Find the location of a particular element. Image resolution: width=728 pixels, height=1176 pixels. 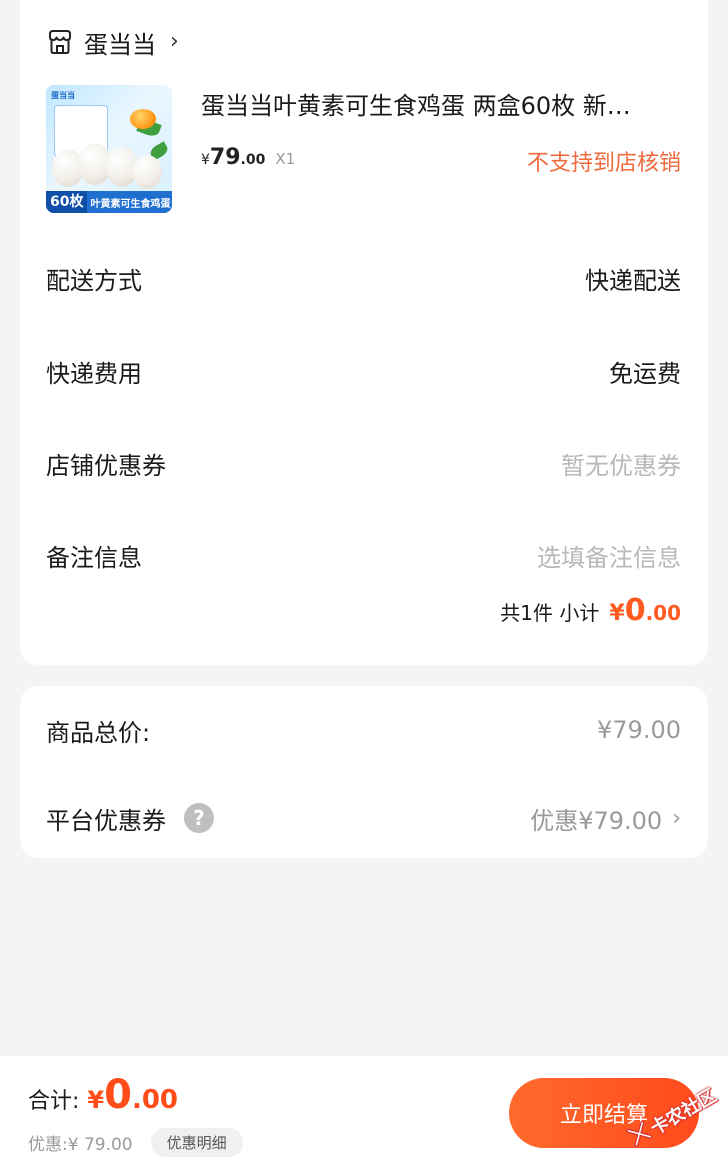

price-decimal: .00 is located at coordinates (253, 160).